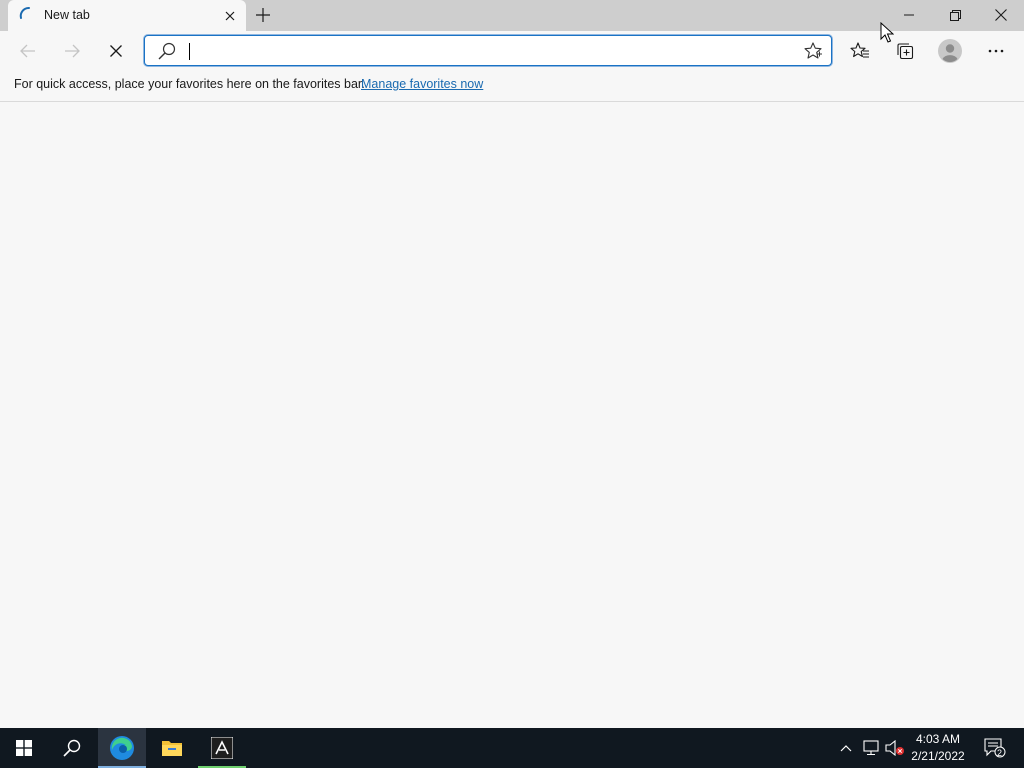  I want to click on manage-favorites-link: Manage favorites now, so click(422, 84).